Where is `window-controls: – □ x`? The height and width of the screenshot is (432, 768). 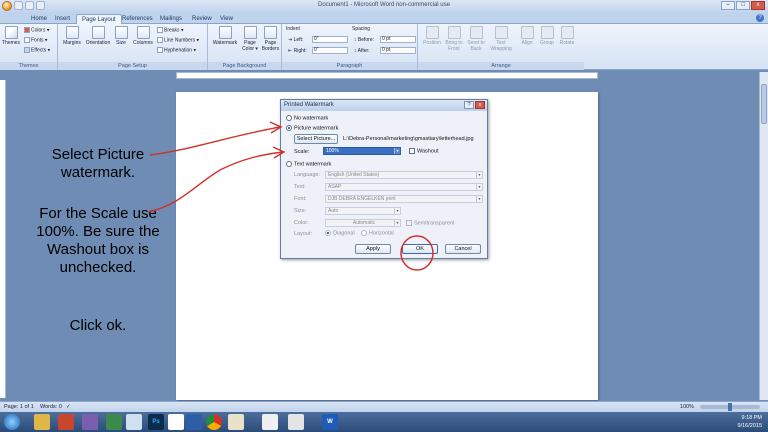
window-controls: – □ x is located at coordinates (743, 5).